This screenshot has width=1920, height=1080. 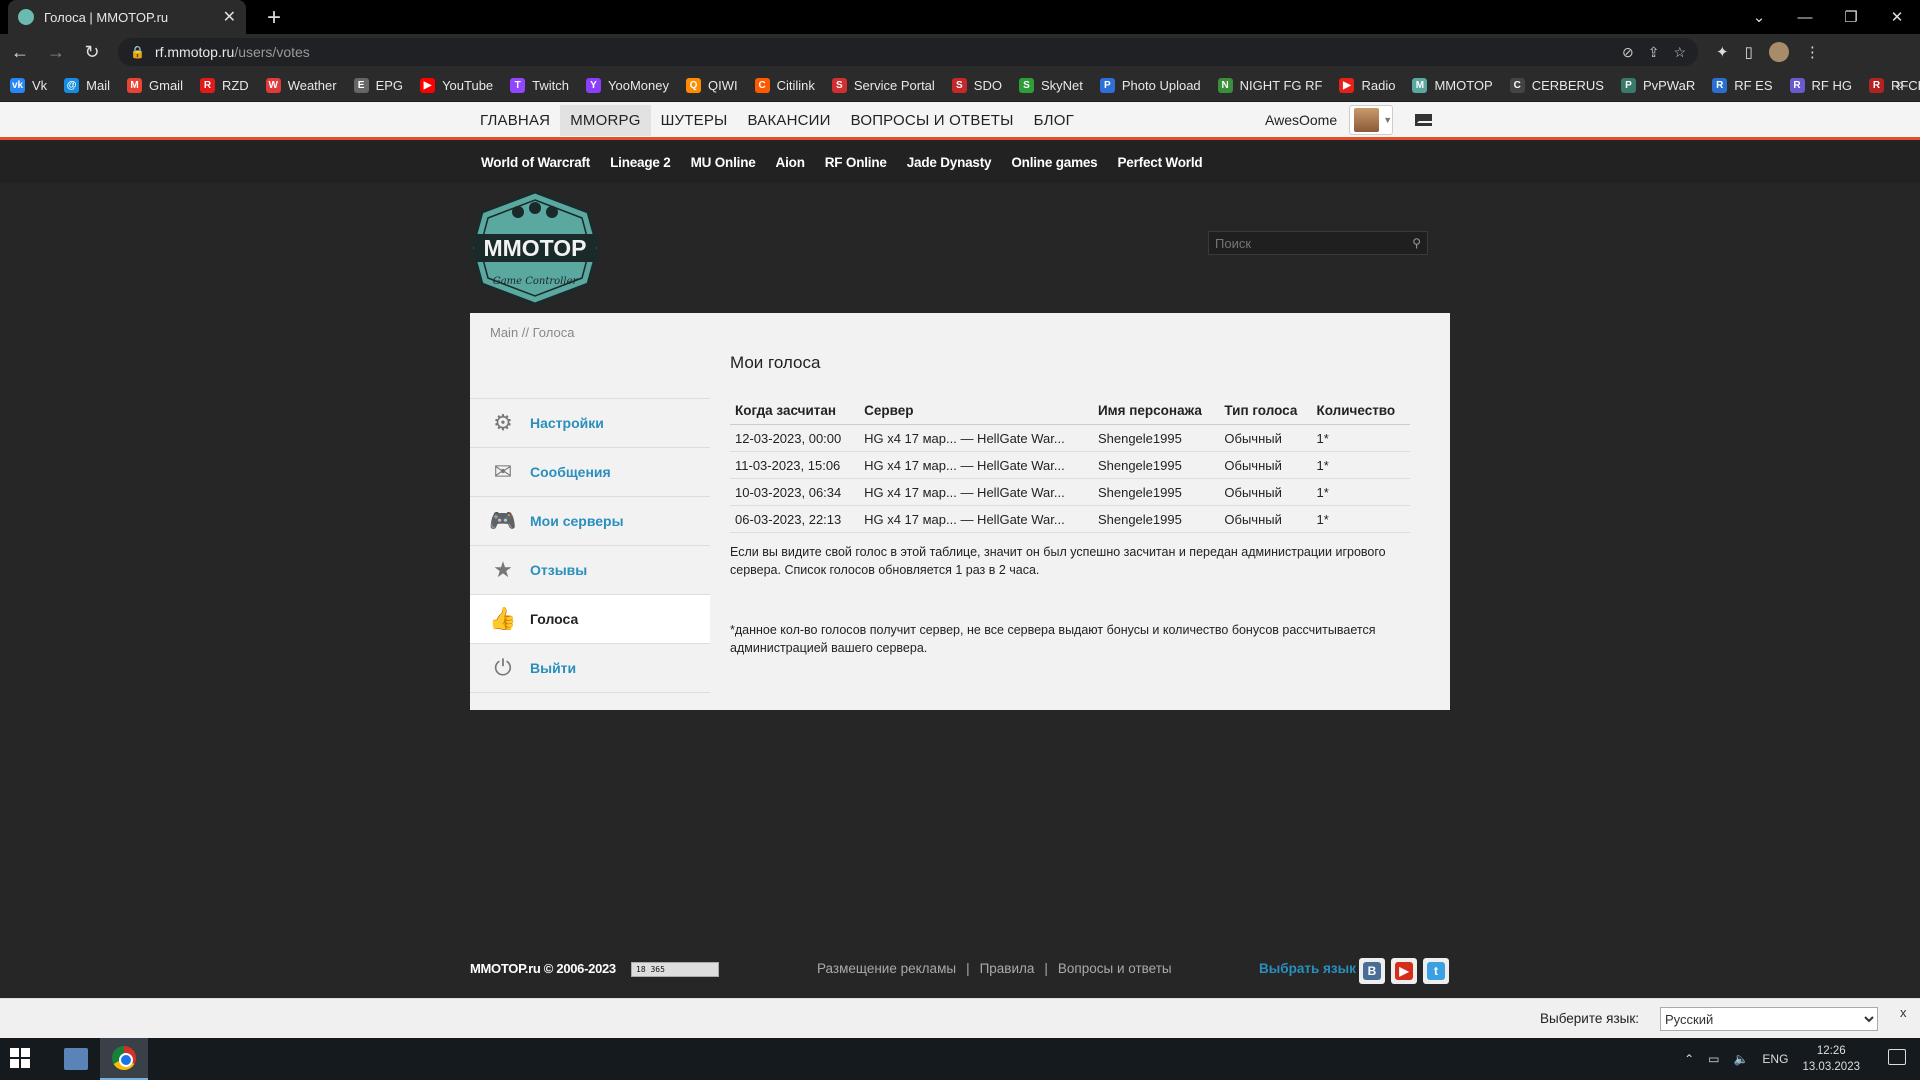 What do you see at coordinates (1360, 465) in the screenshot?
I see `vote-count: 1*` at bounding box center [1360, 465].